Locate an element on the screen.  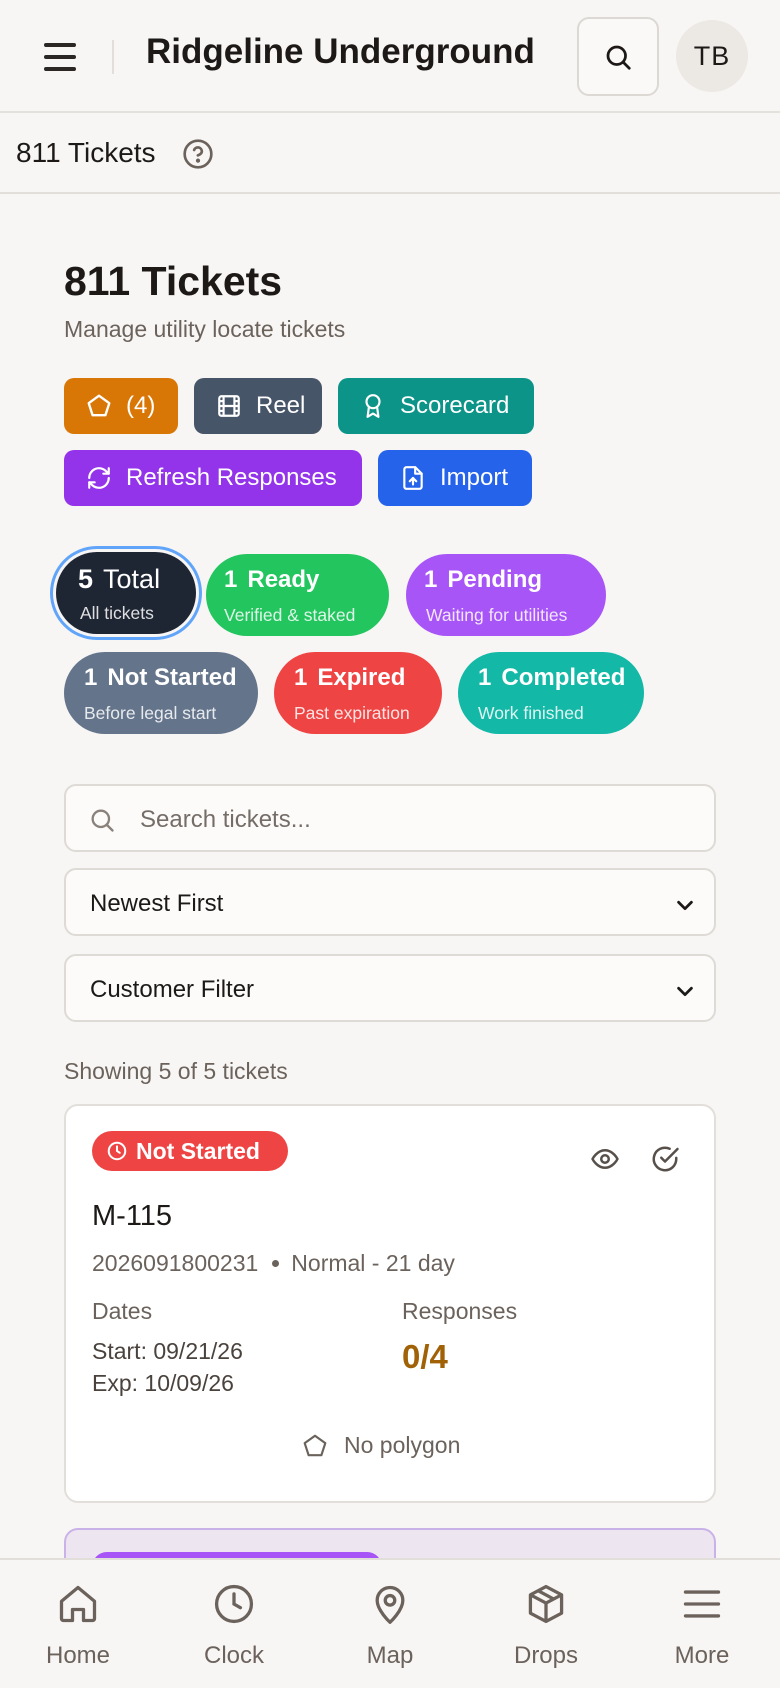
polygon-status: No polygon is located at coordinates (381, 1445).